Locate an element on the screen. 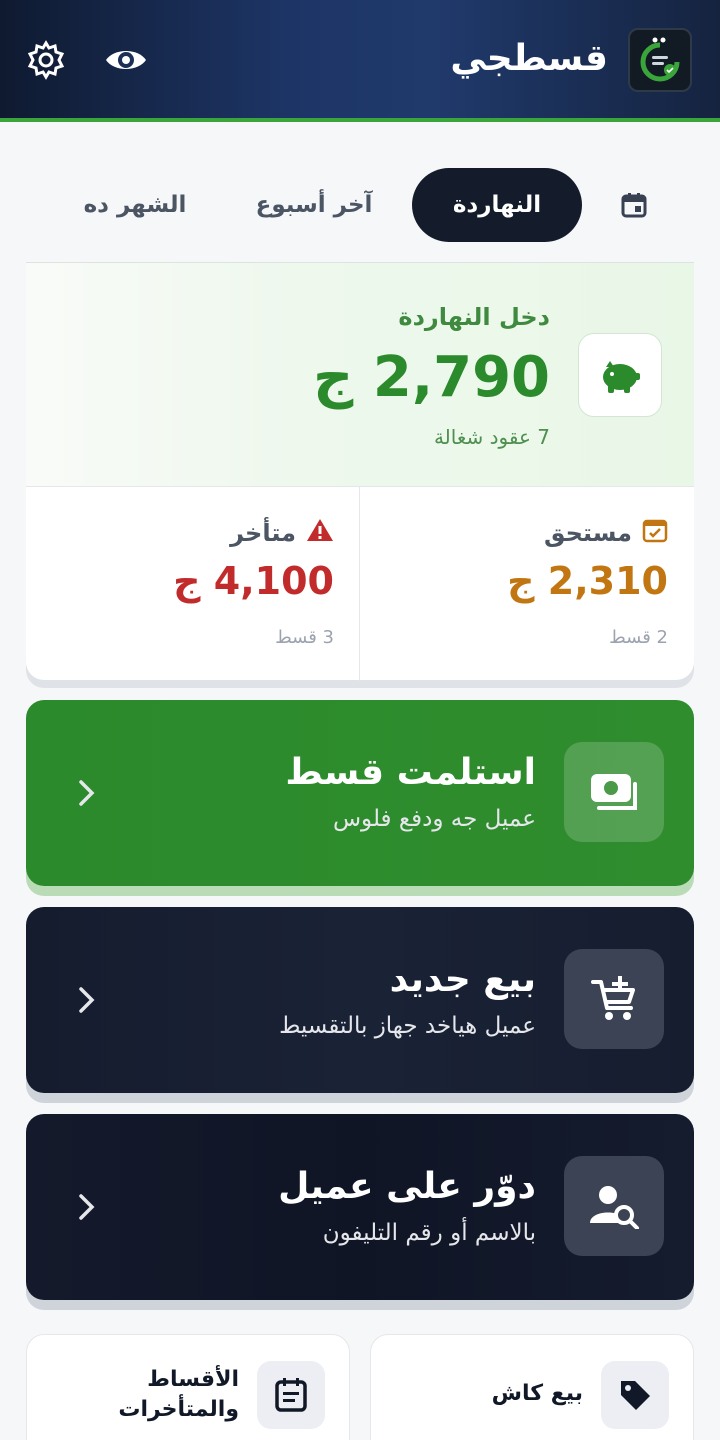 The height and width of the screenshot is (1440, 720). list-calendar-icon is located at coordinates (291, 1395).